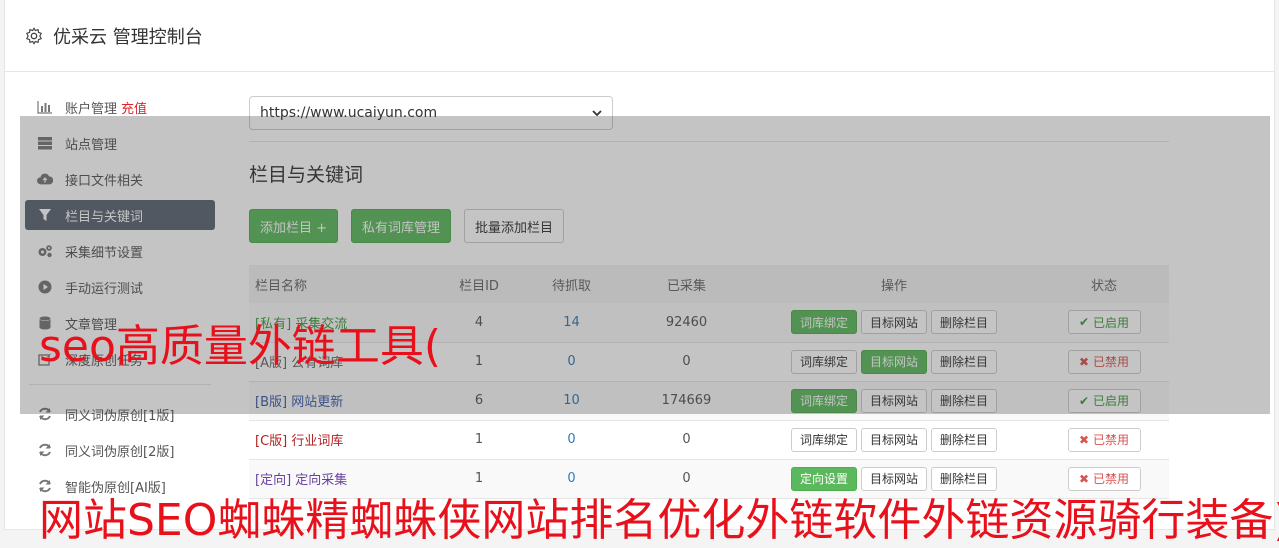 This screenshot has width=1279, height=548. What do you see at coordinates (401, 226) in the screenshot?
I see `private-lexicon-button: 私有词库管理` at bounding box center [401, 226].